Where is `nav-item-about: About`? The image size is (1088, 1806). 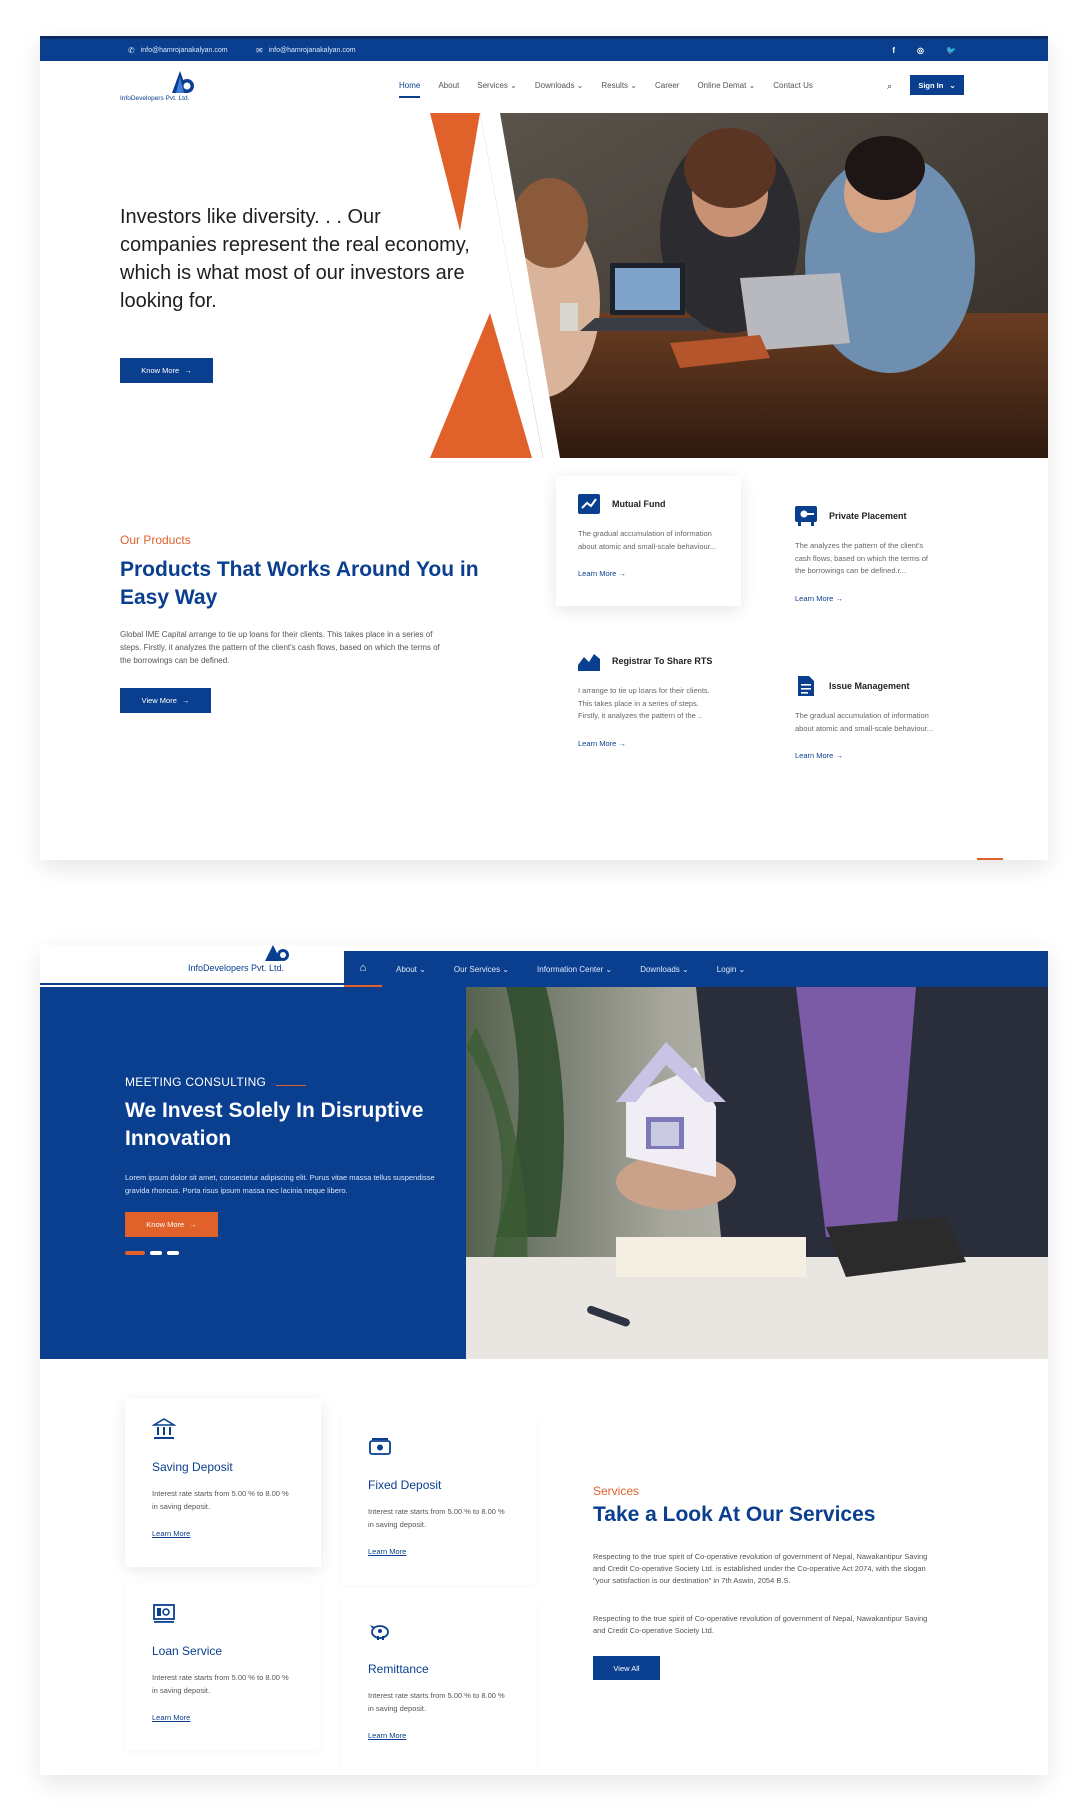
nav-item-about: About is located at coordinates (448, 85).